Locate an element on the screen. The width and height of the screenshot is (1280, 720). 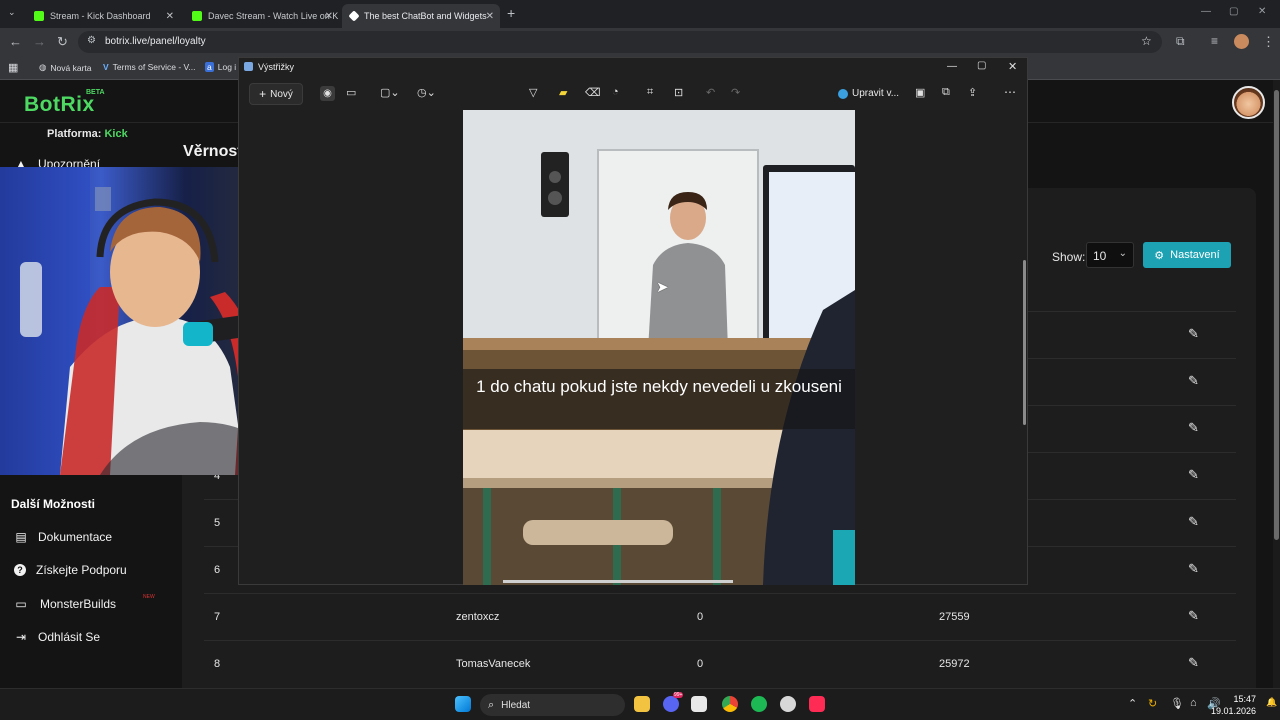
new-tab-button: + is located at coordinates (511, 13).